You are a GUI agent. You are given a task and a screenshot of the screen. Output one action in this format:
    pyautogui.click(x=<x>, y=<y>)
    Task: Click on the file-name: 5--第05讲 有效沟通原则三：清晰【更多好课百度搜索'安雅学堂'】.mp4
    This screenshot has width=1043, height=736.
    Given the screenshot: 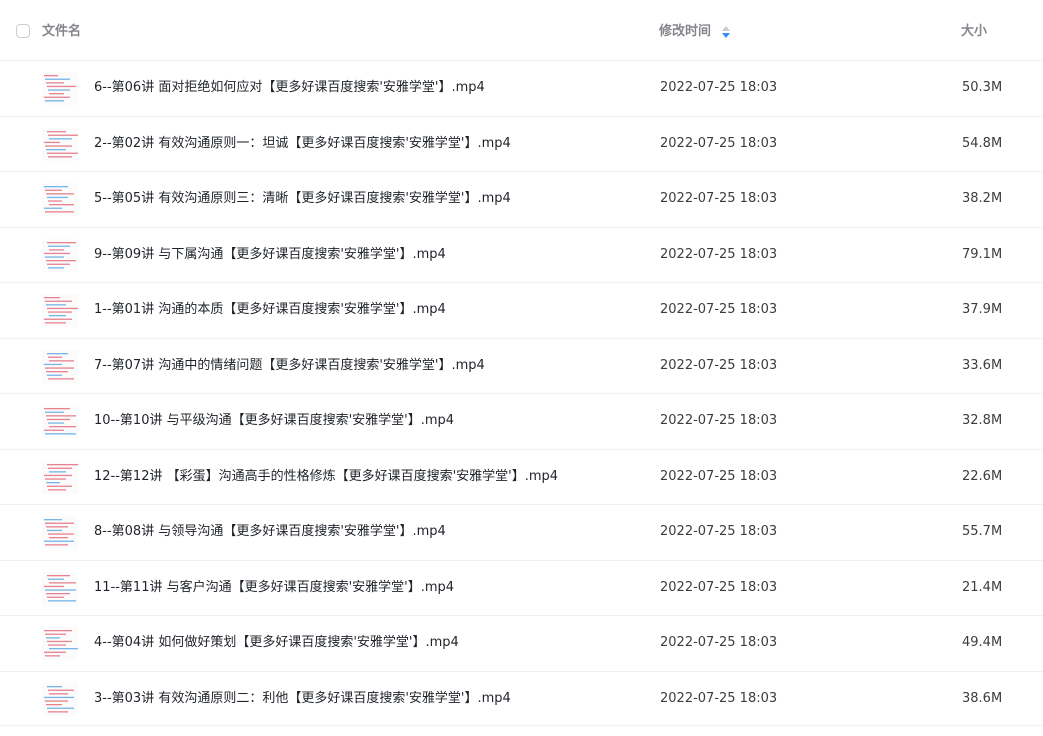 What is the action you would take?
    pyautogui.click(x=302, y=199)
    